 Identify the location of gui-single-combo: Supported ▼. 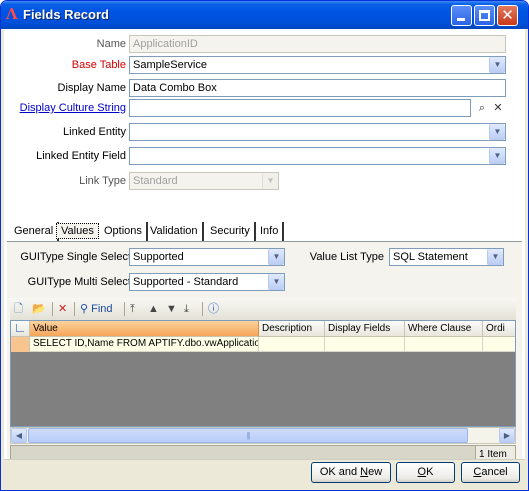
(207, 257).